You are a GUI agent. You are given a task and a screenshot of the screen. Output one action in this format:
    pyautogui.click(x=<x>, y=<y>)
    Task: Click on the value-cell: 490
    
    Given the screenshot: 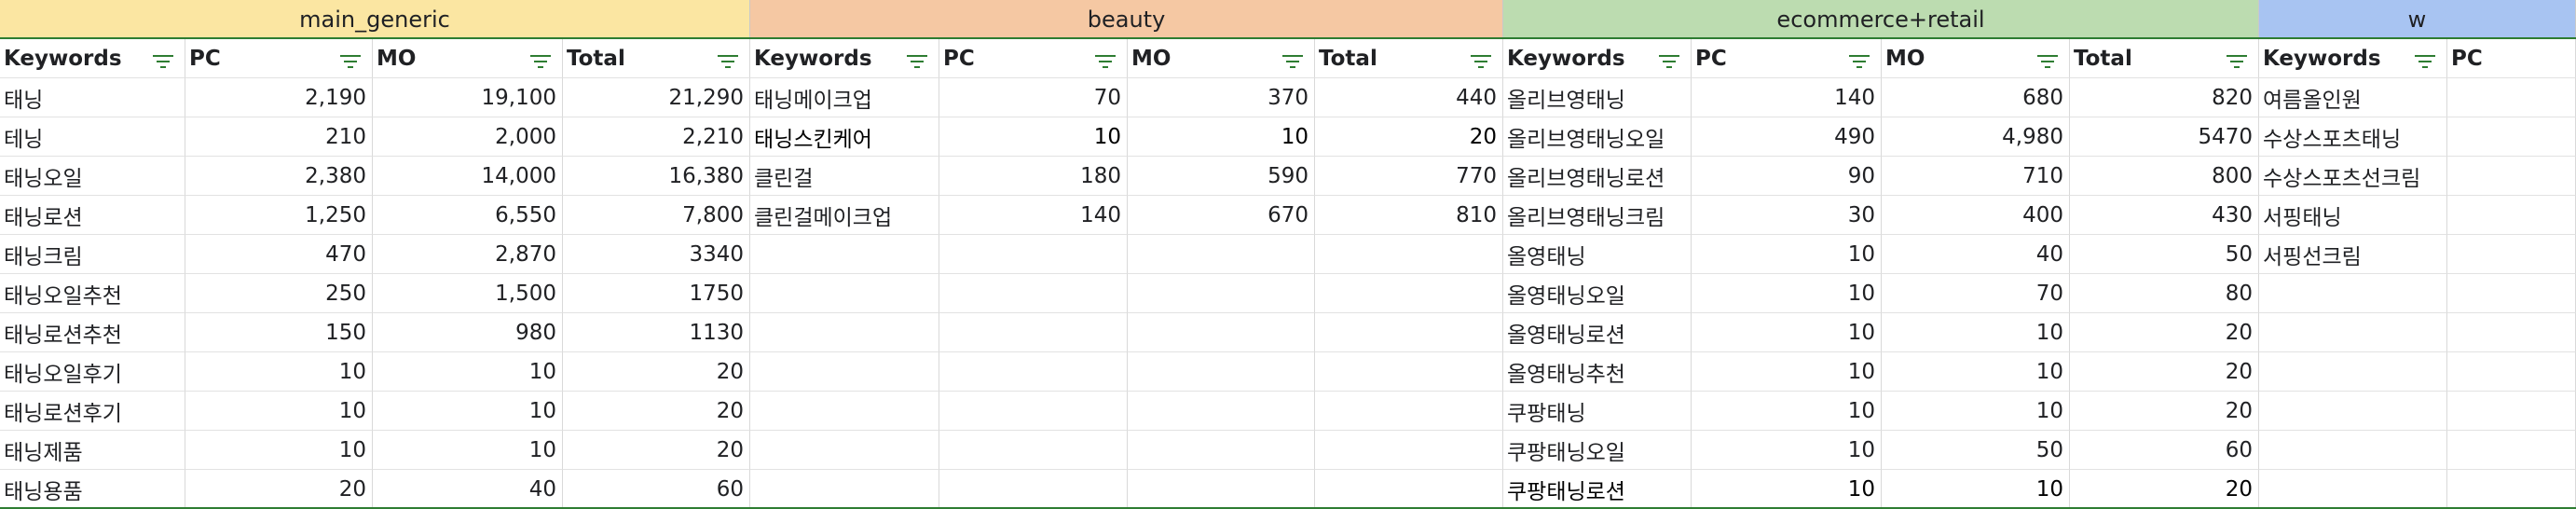 What is the action you would take?
    pyautogui.click(x=1787, y=137)
    